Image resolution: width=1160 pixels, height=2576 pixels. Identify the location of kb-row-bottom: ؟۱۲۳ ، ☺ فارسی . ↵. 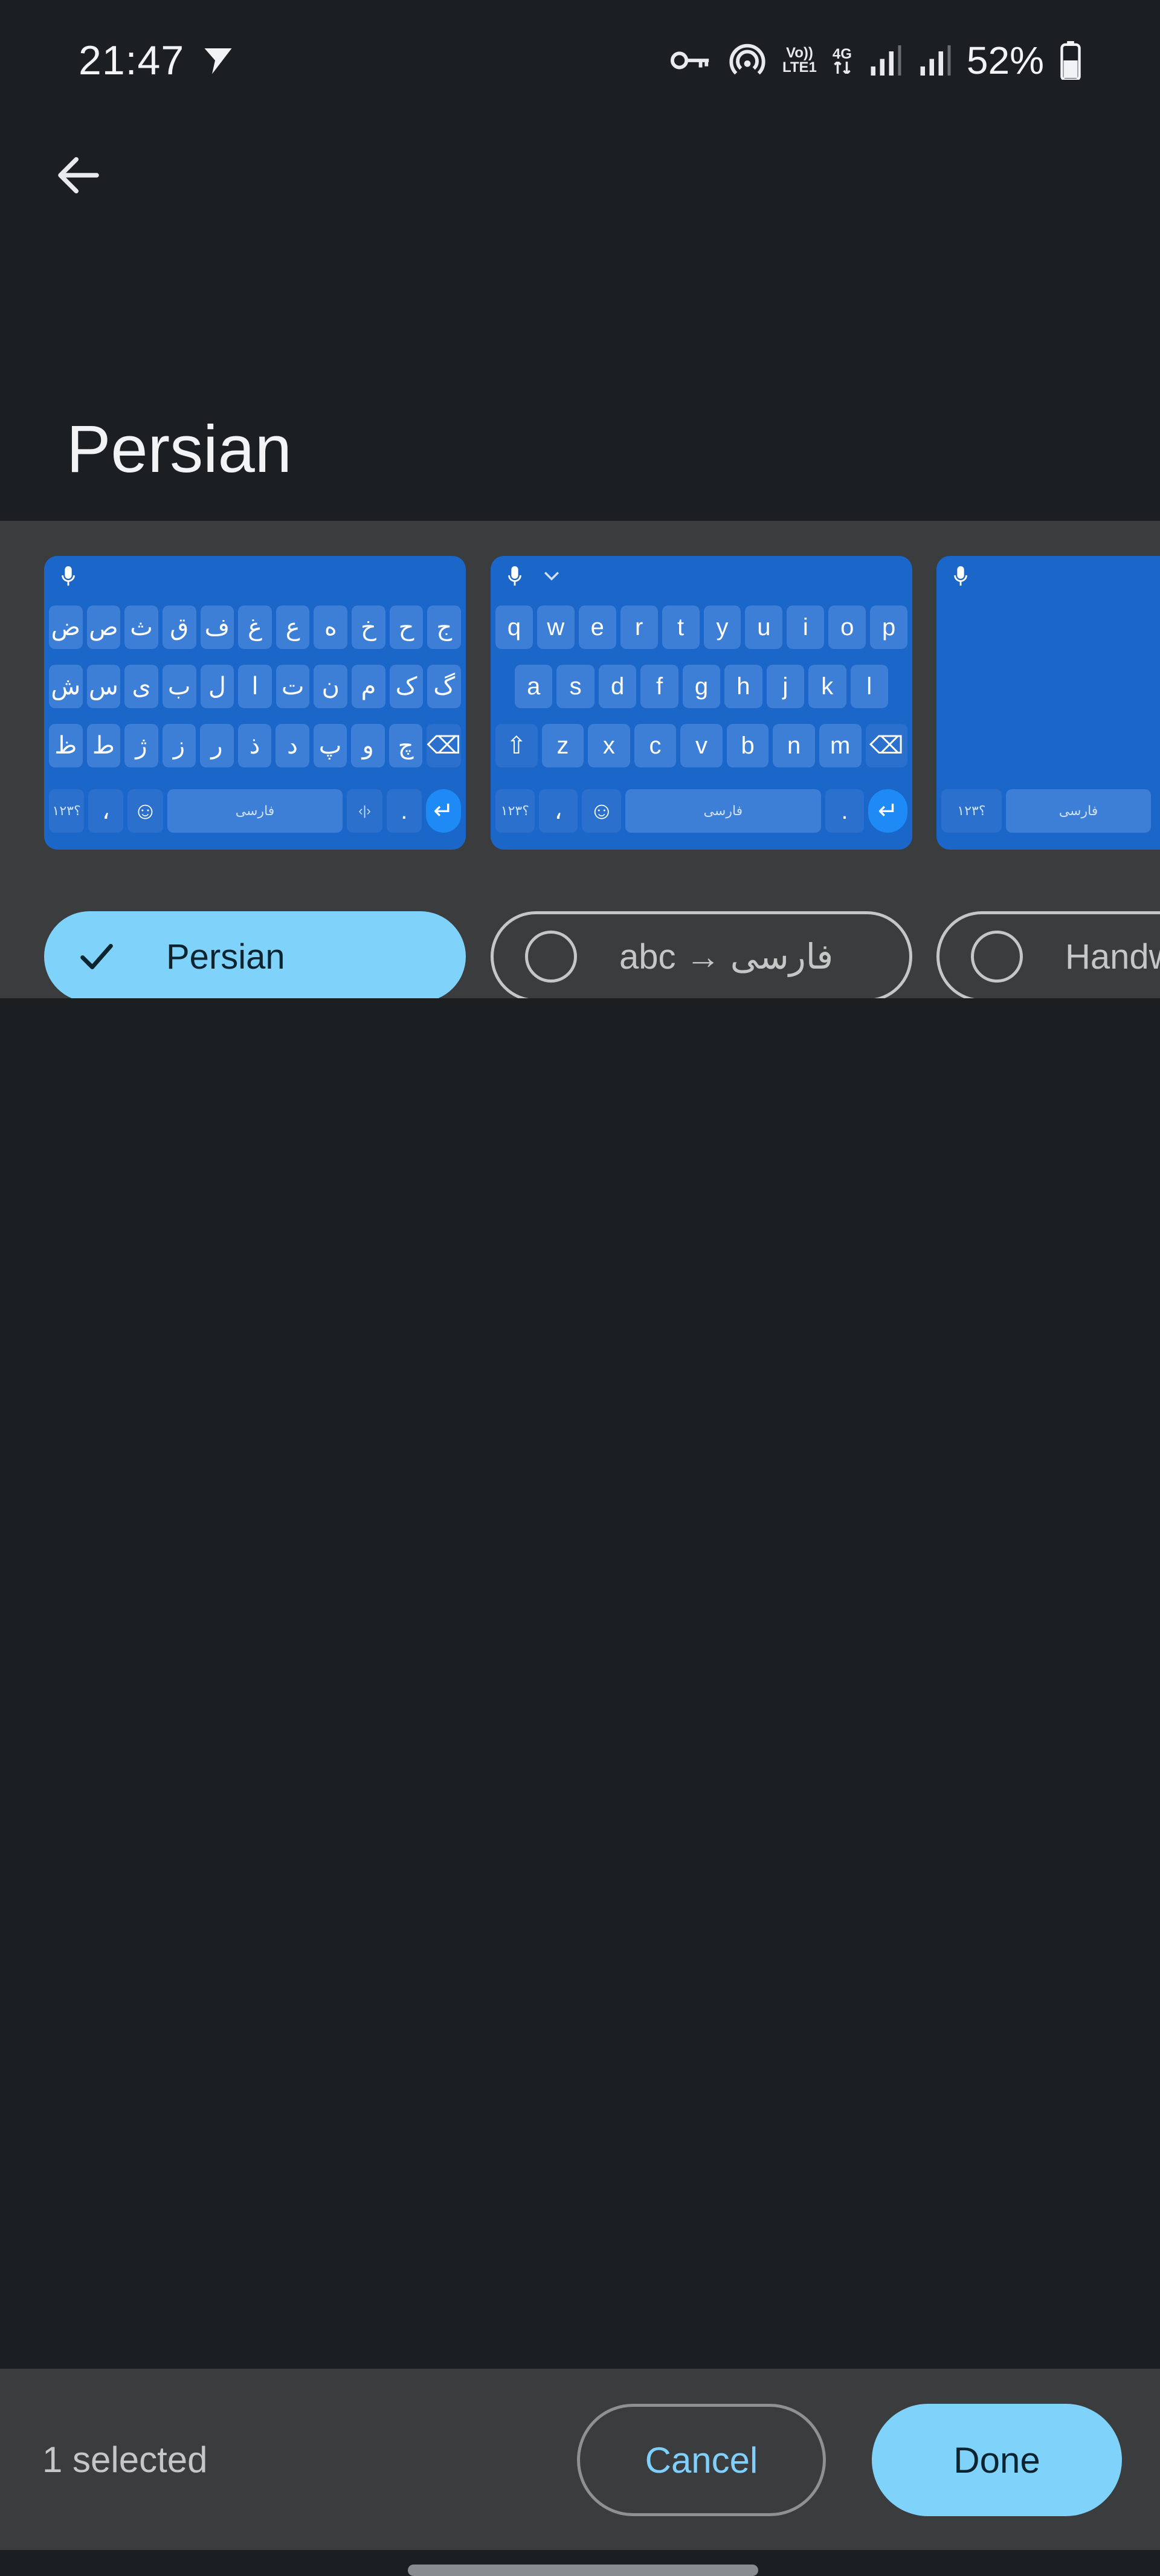
(701, 811).